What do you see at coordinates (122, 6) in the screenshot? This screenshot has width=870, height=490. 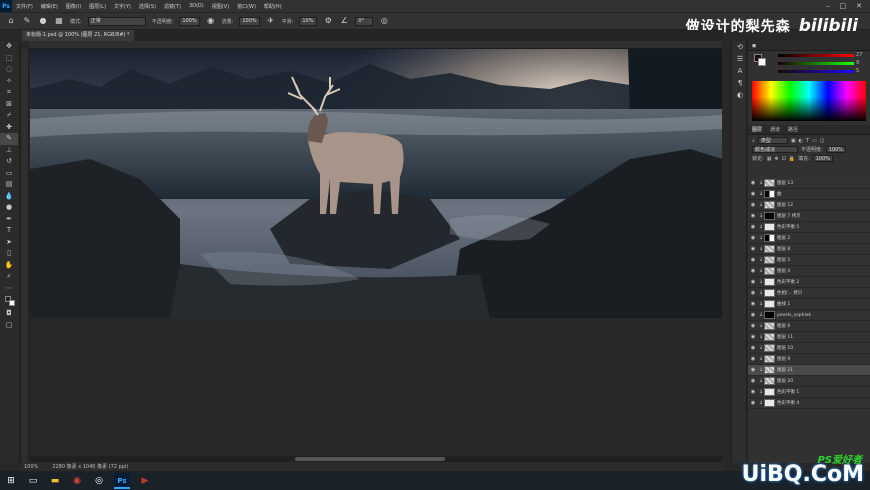 I see `menu-type: 文字(Y)` at bounding box center [122, 6].